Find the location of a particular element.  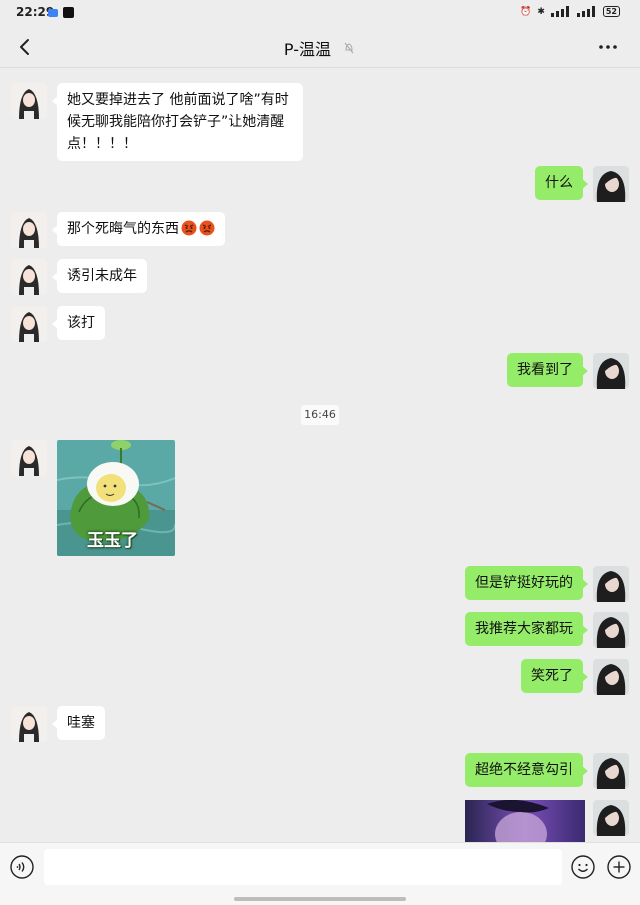

message-bubble-outgoing: 但是铲挺好玩的 is located at coordinates (526, 583).